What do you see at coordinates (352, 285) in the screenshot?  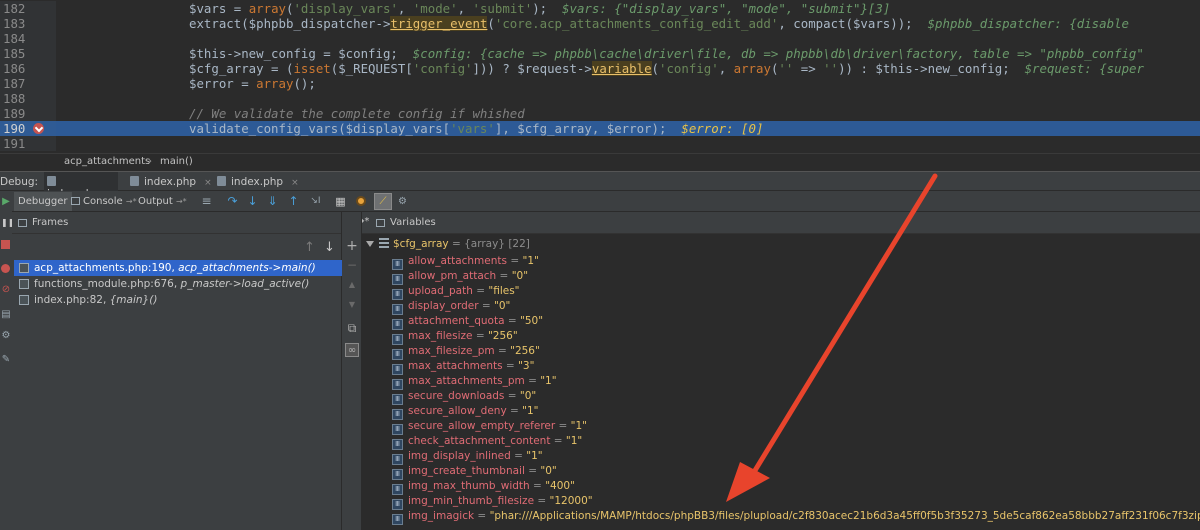 I see `move-up-icon: ▲` at bounding box center [352, 285].